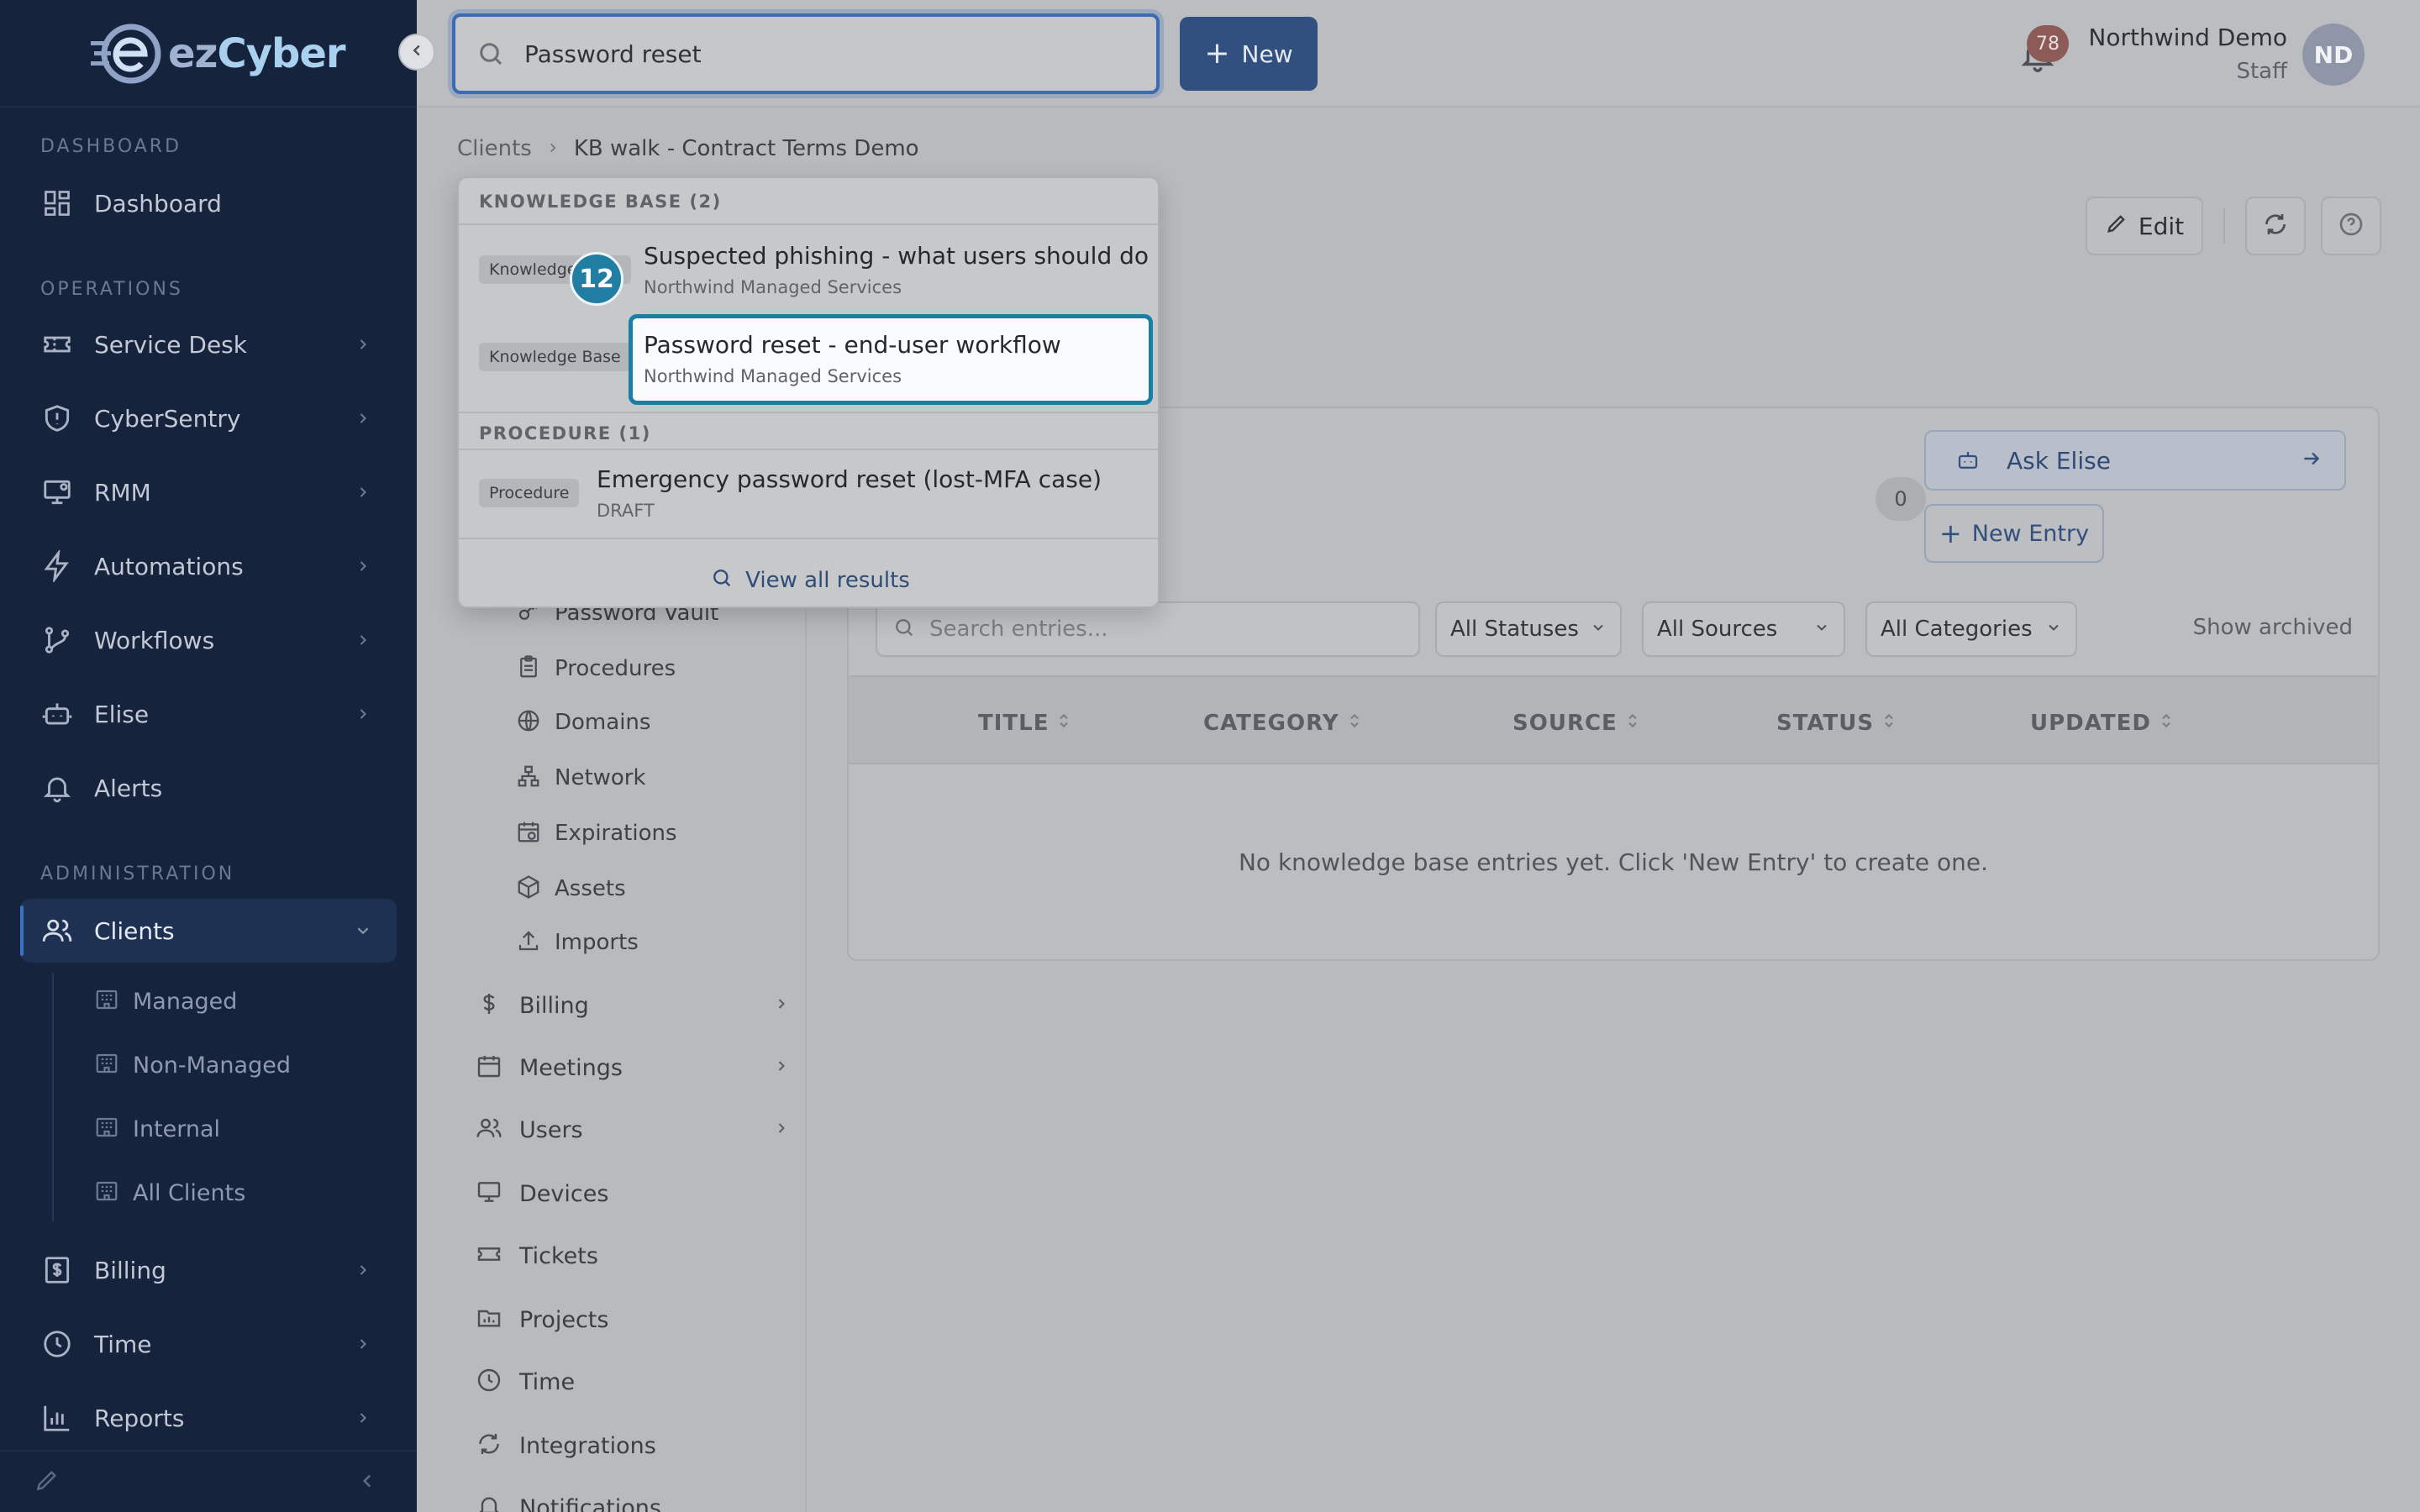 The width and height of the screenshot is (2420, 1512). I want to click on sidebar-toggle-button, so click(416, 52).